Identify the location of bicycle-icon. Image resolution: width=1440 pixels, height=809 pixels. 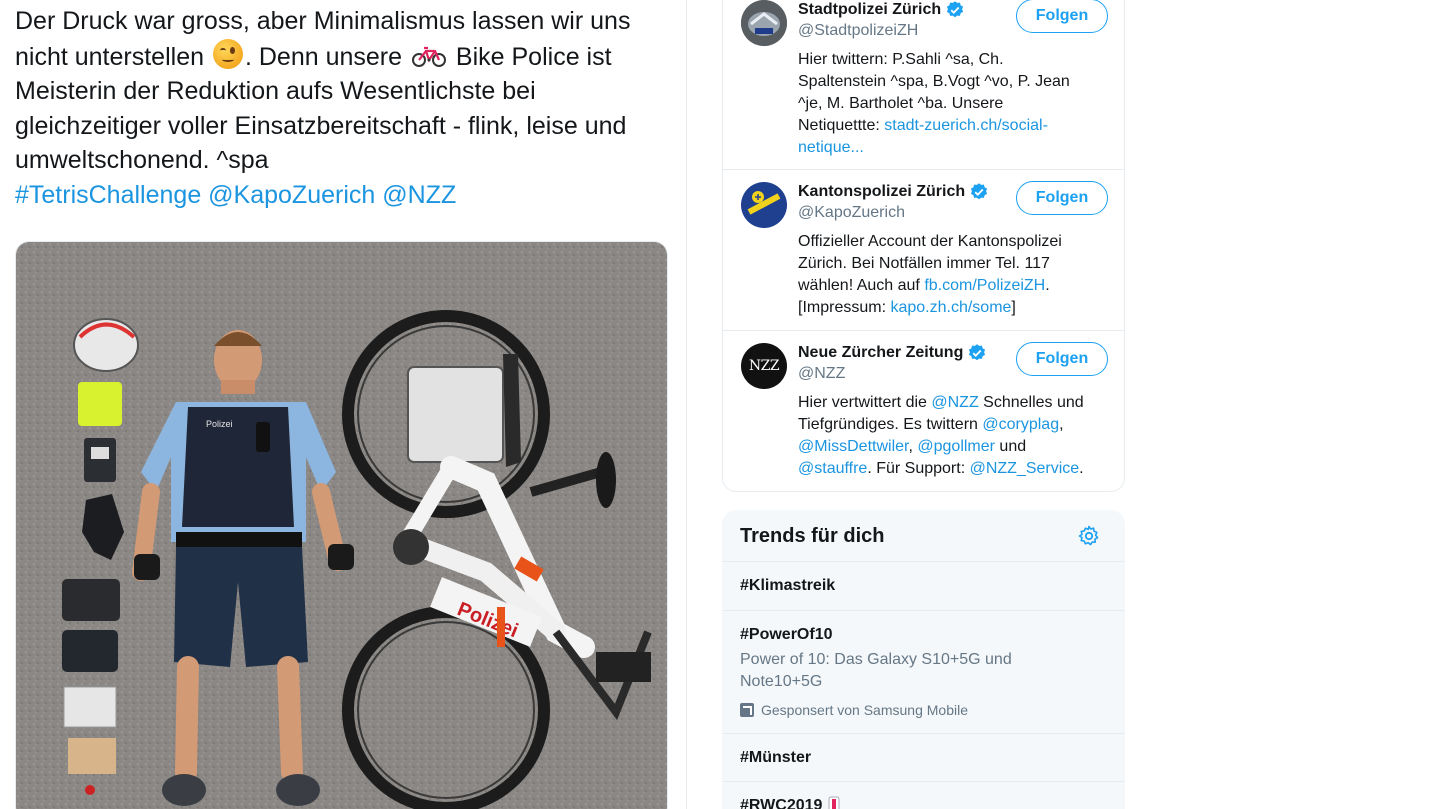
(428, 56).